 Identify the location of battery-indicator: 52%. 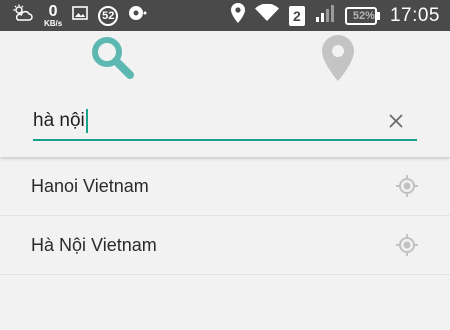
(360, 15).